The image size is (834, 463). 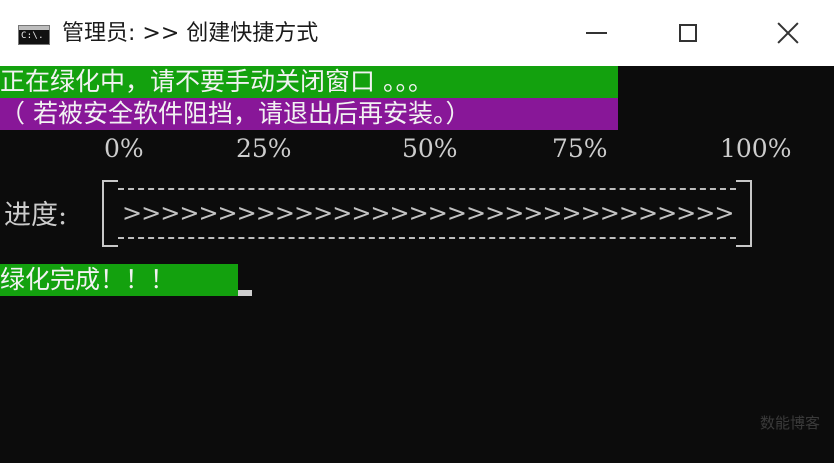 What do you see at coordinates (430, 148) in the screenshot?
I see `tick-50: 50%` at bounding box center [430, 148].